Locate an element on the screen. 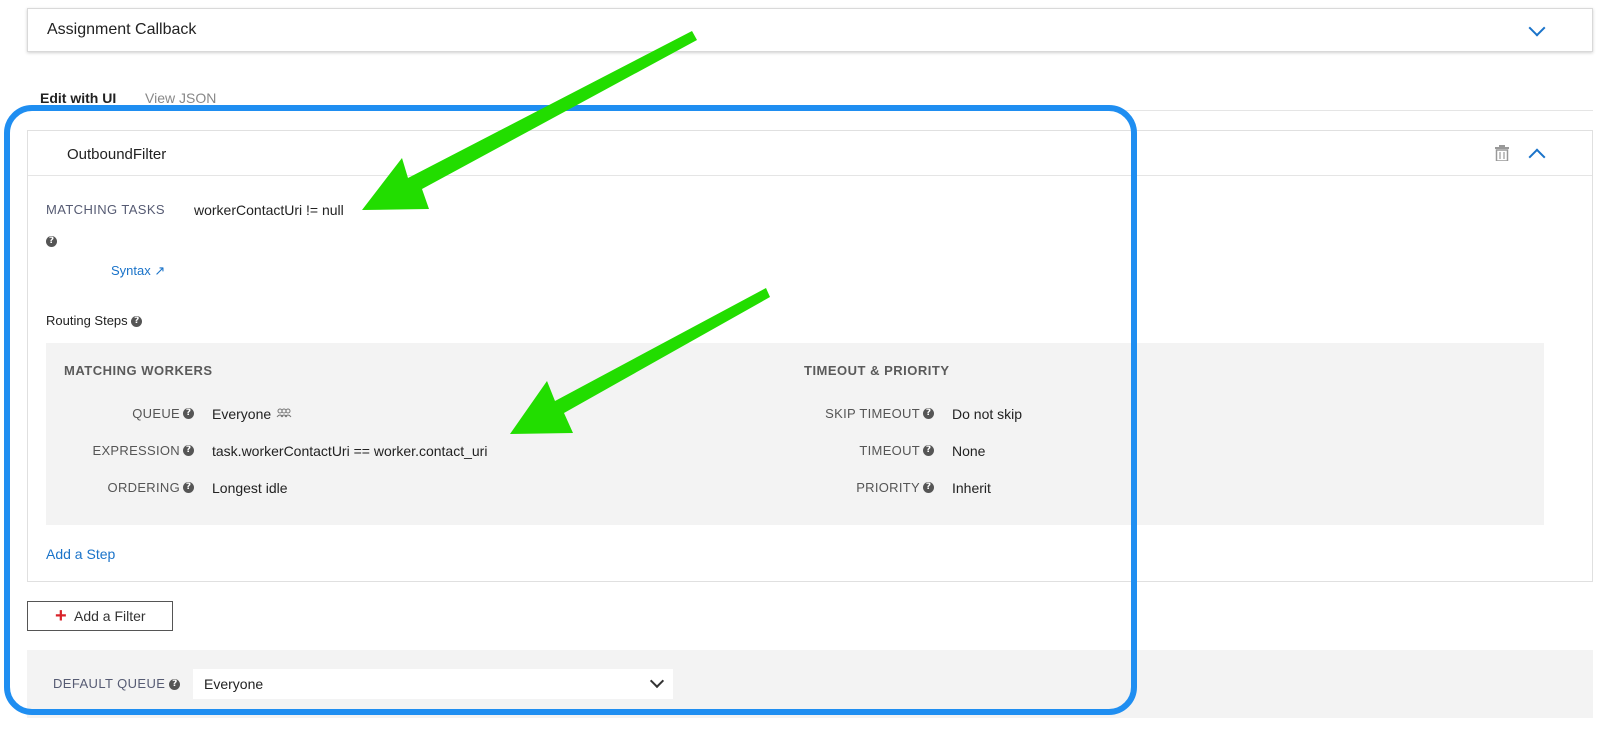  green-arrow-upper is located at coordinates (529, 120).